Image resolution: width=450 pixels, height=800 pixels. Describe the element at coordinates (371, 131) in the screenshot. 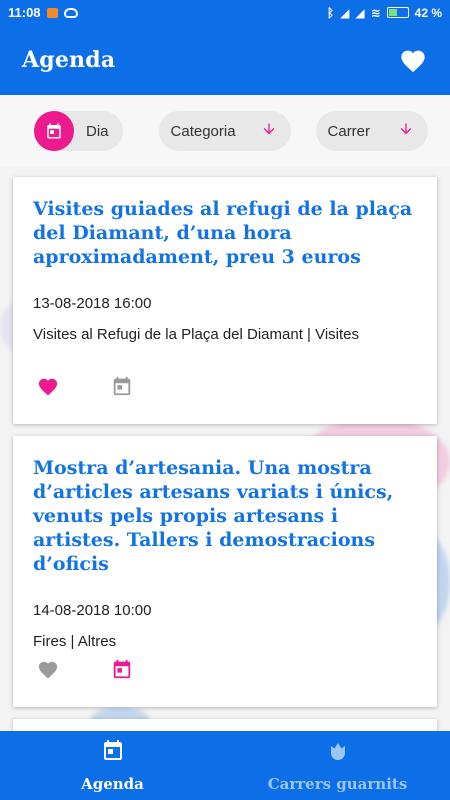

I see `street-dropdown: Carrer` at that location.